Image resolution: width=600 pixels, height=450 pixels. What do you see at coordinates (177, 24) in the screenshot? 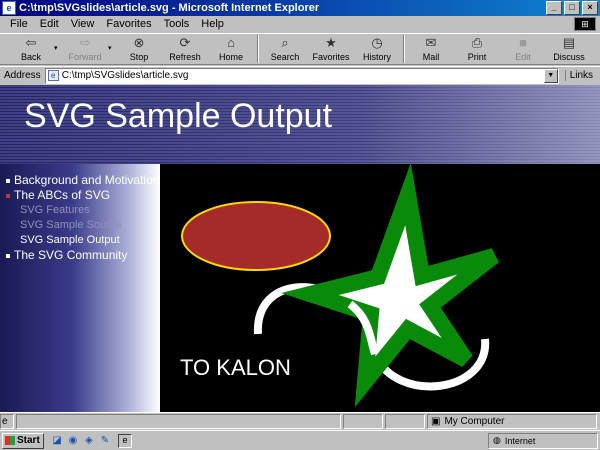
I see `menu-tools: Tools` at bounding box center [177, 24].